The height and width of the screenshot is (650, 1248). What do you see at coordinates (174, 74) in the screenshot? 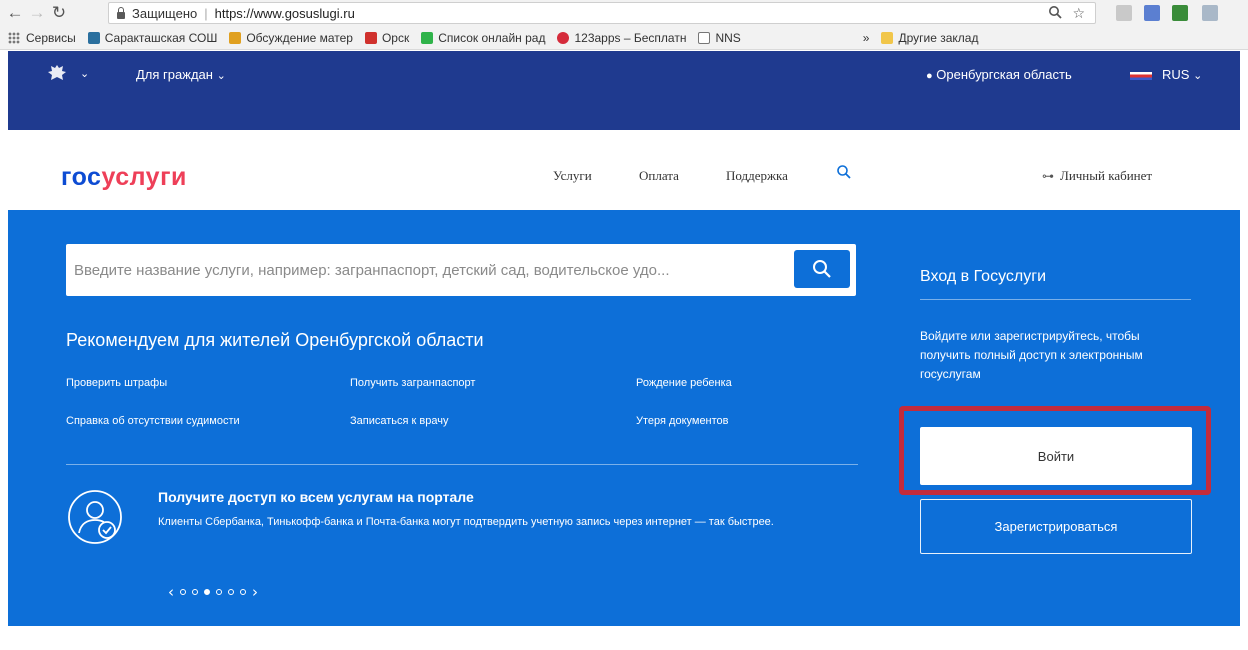
I see `category-label: Для граждан` at bounding box center [174, 74].